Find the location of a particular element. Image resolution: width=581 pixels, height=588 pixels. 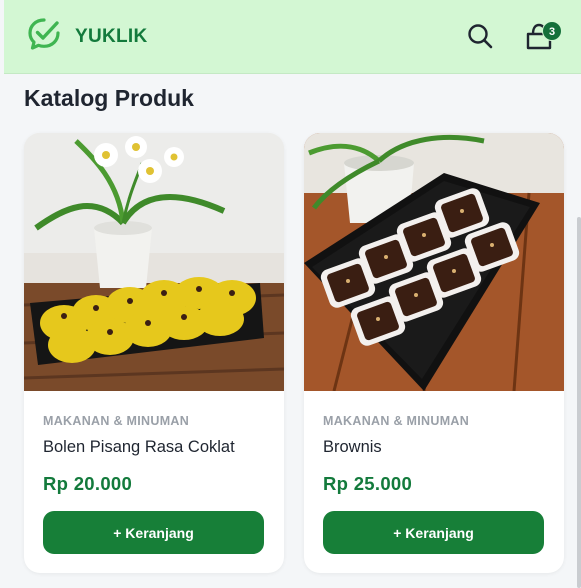

scrollbar is located at coordinates (579, 402).